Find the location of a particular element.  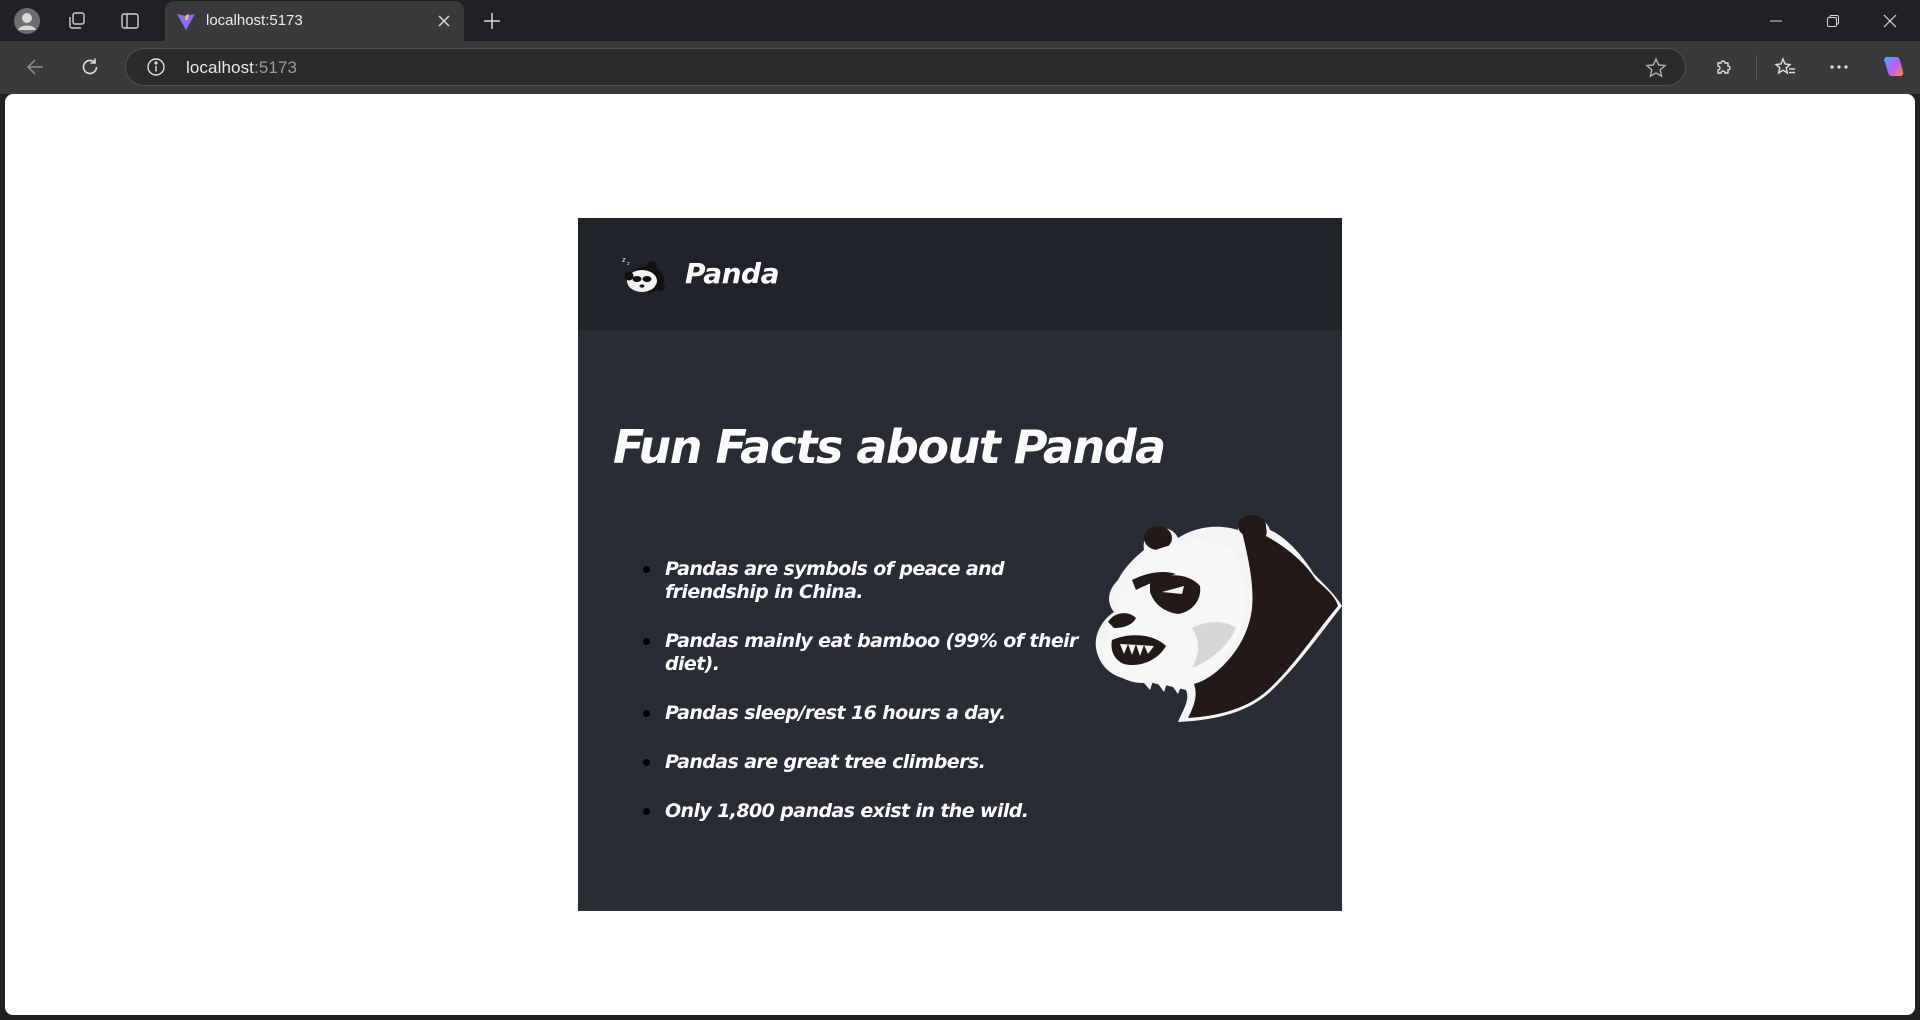

profile-icon is located at coordinates (27, 21).